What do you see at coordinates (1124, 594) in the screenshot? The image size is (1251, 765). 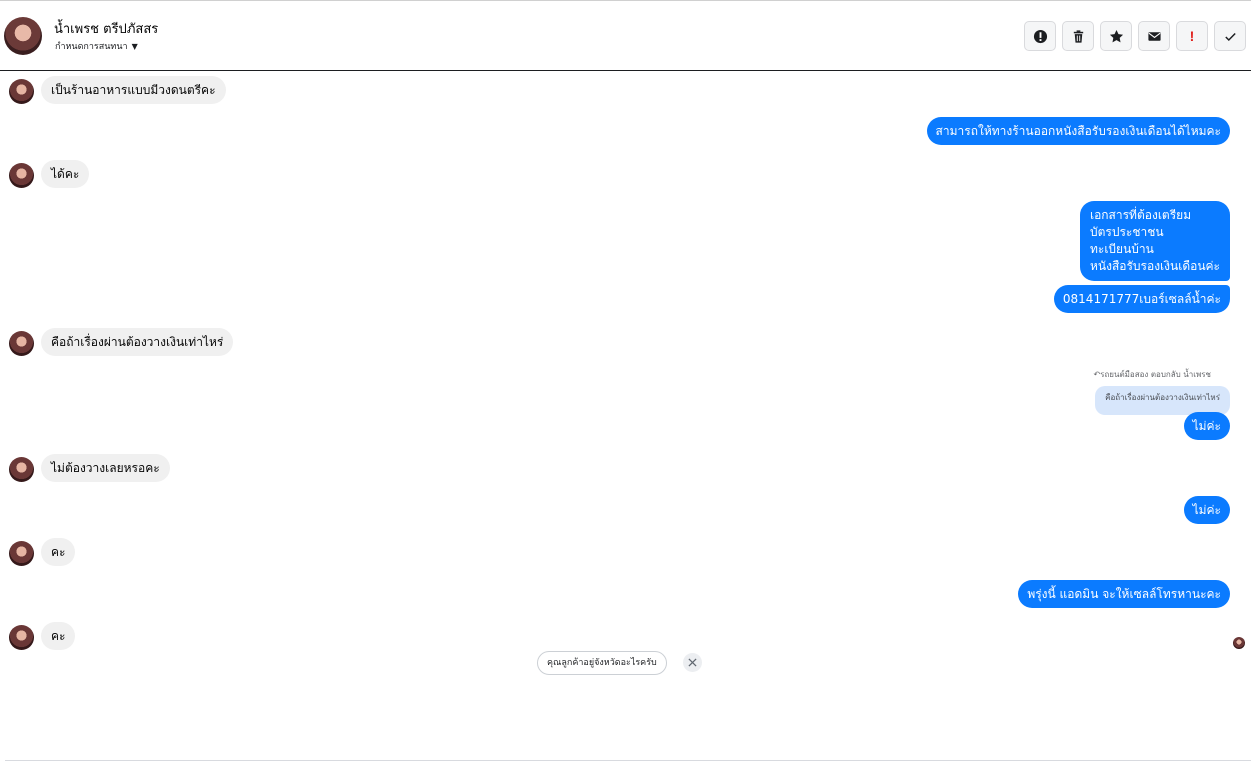 I see `outgoing-message: พรุ่งนี้ แอดมิน จะให้เซลล์โทรหานะคะ` at bounding box center [1124, 594].